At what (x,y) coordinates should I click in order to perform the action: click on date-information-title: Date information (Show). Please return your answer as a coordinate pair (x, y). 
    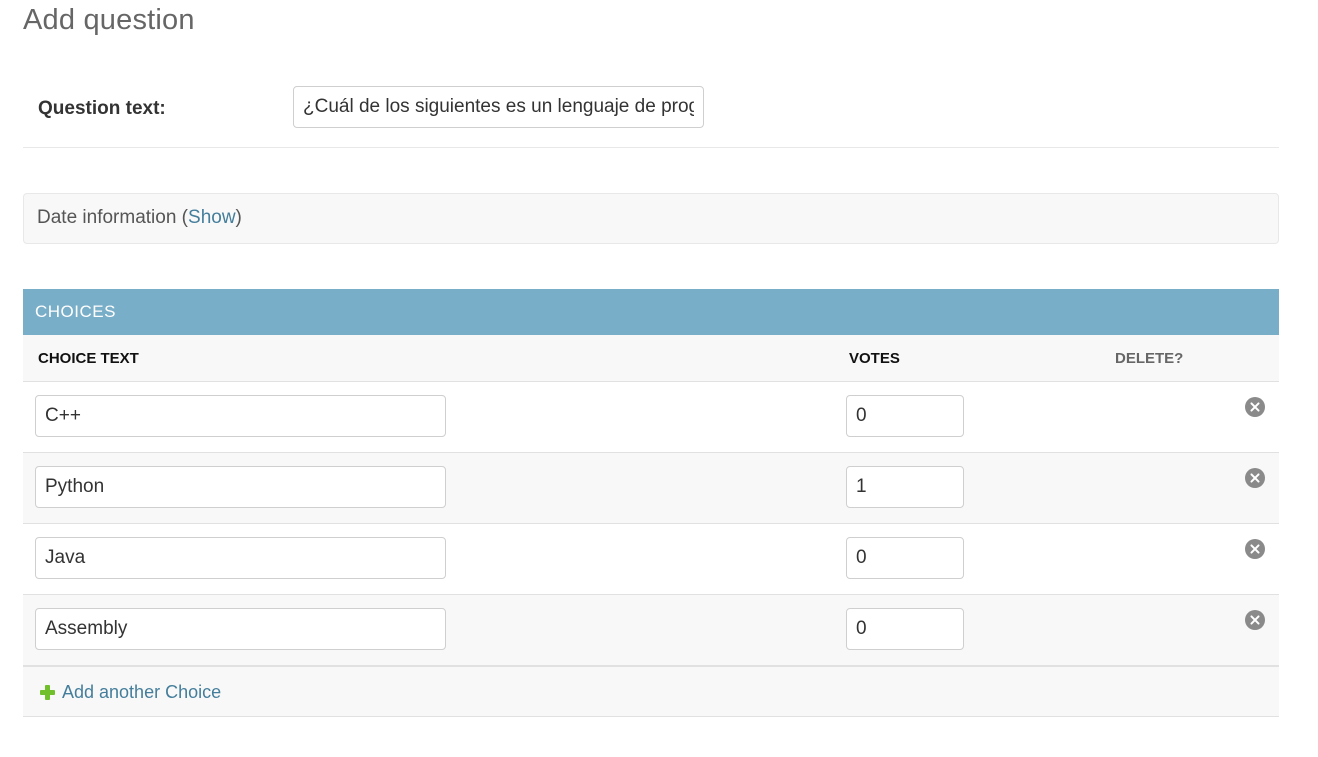
    Looking at the image, I should click on (139, 218).